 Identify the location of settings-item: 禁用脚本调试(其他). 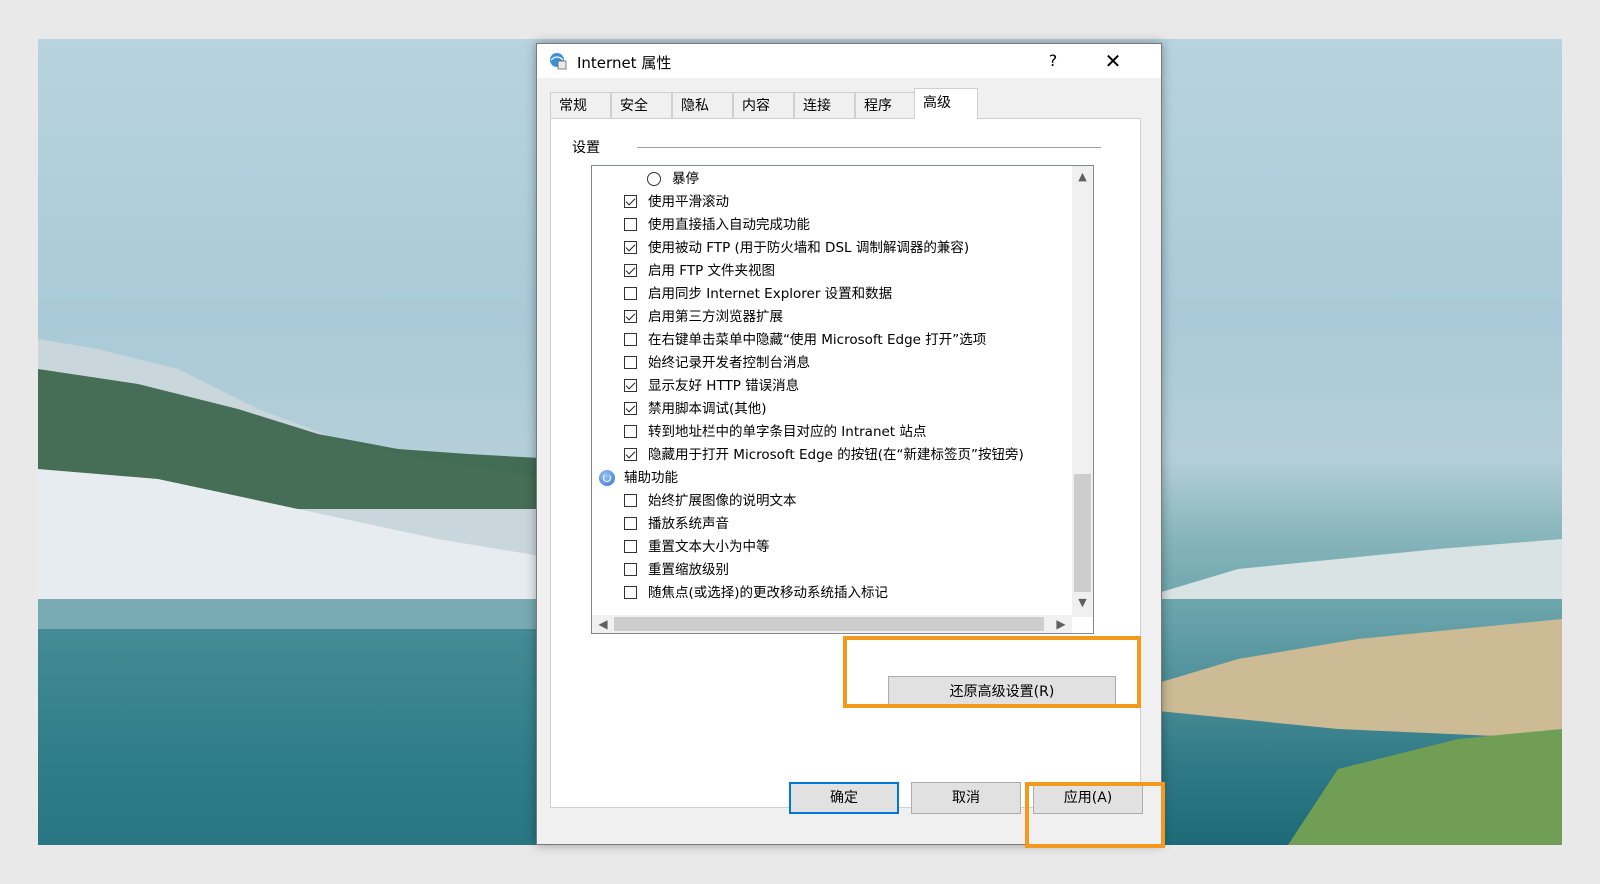
(832, 409).